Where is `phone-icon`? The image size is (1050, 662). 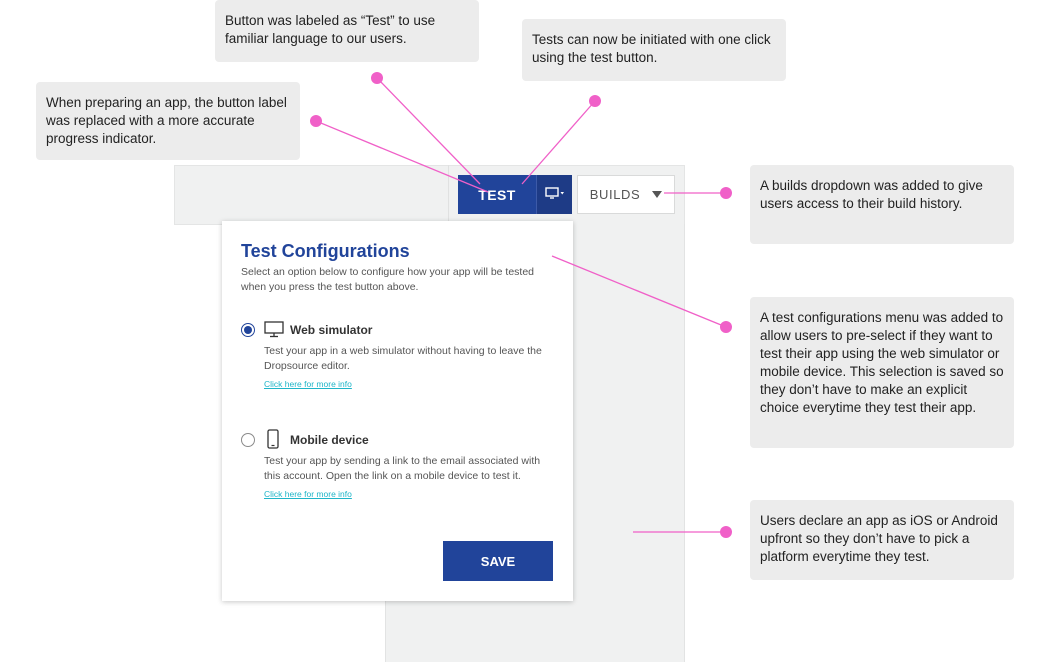
phone-icon is located at coordinates (273, 441).